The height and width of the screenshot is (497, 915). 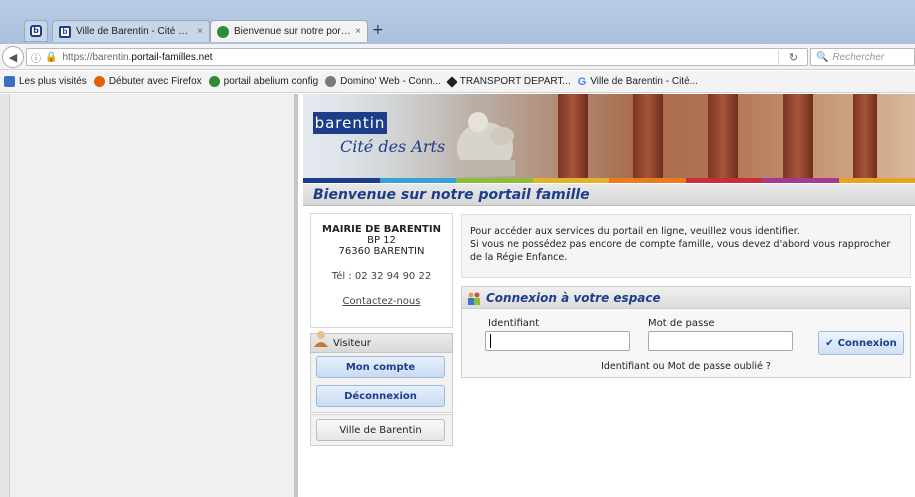 What do you see at coordinates (490, 341) in the screenshot?
I see `text-caret` at bounding box center [490, 341].